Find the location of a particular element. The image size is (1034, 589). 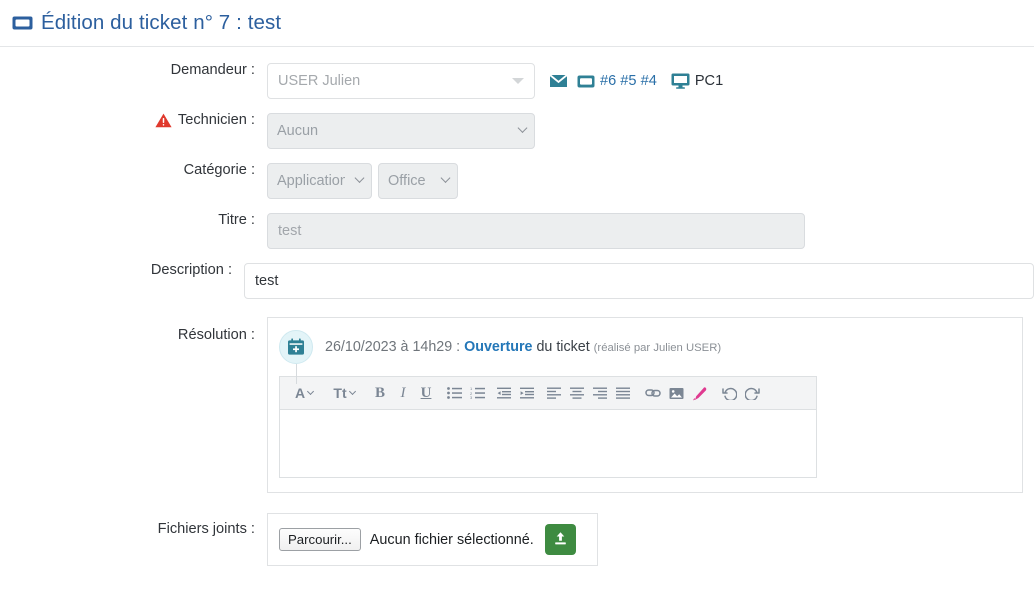

label-resolution: Résolution : is located at coordinates (216, 335).